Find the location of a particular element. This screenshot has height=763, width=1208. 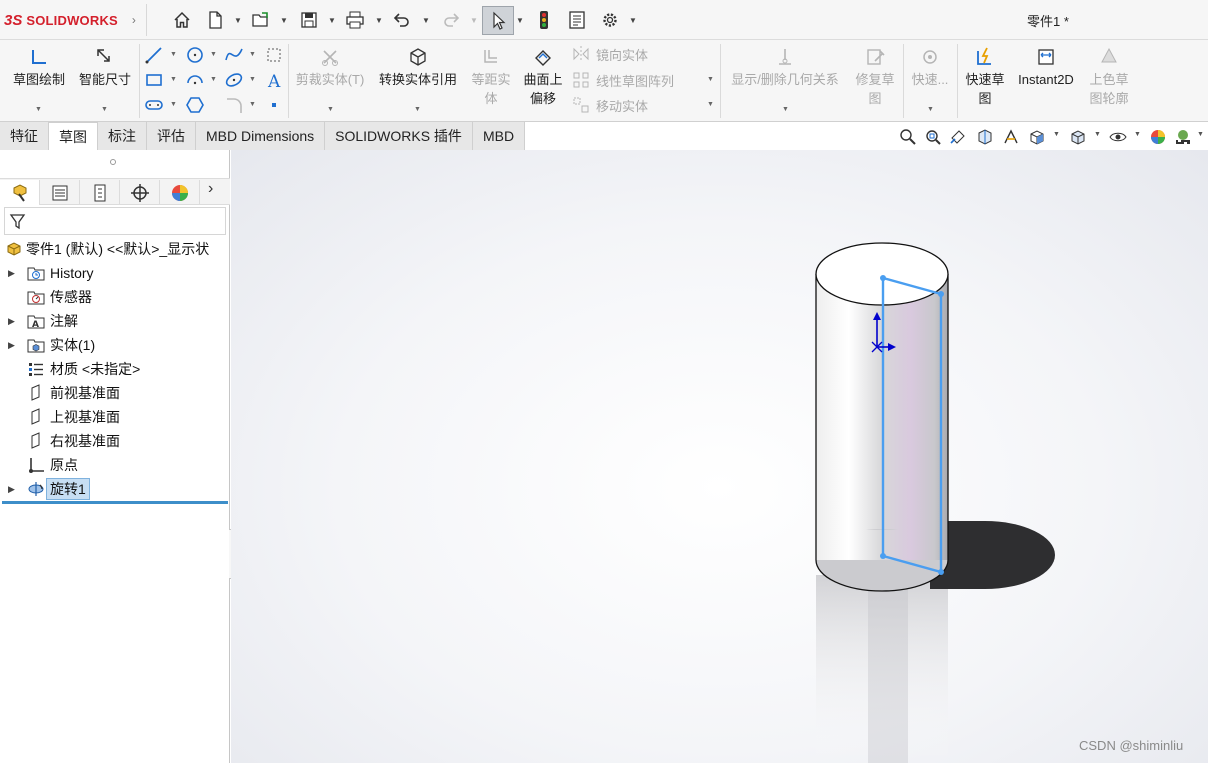

tree-item-solid-bodies: ▶ 实体(1) is located at coordinates (115, 345).